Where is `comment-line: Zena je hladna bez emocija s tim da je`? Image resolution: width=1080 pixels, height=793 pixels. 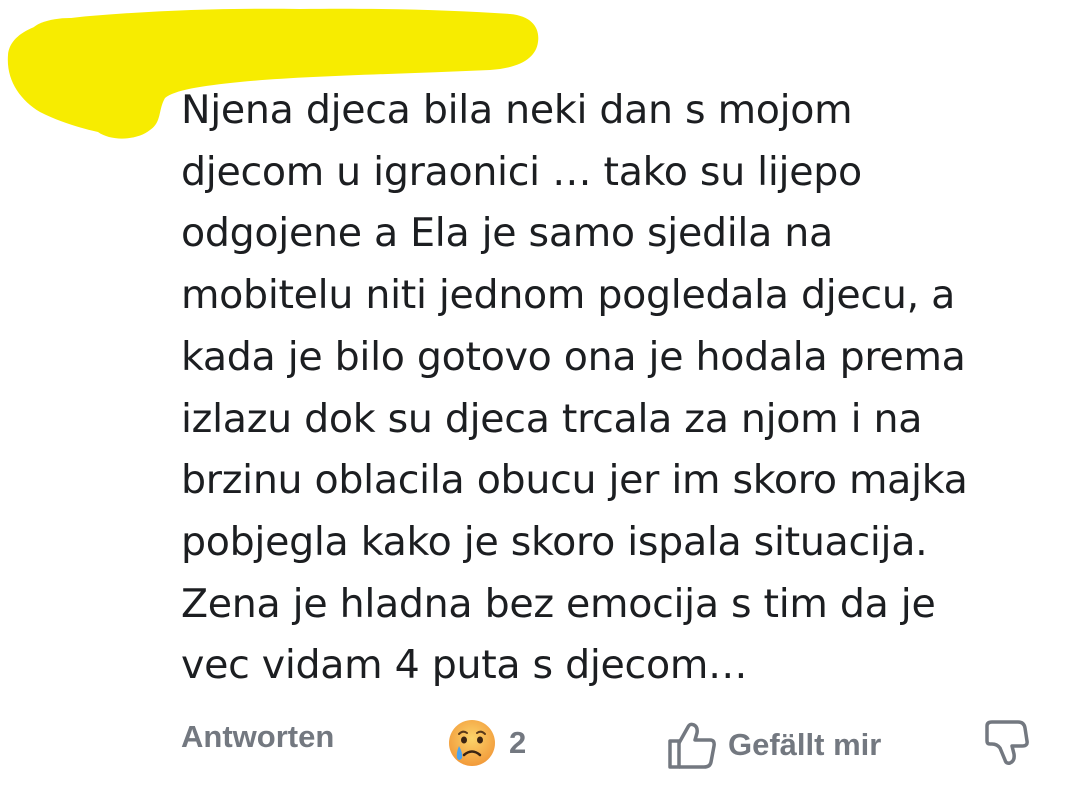 comment-line: Zena je hladna bez emocija s tim da je is located at coordinates (558, 603).